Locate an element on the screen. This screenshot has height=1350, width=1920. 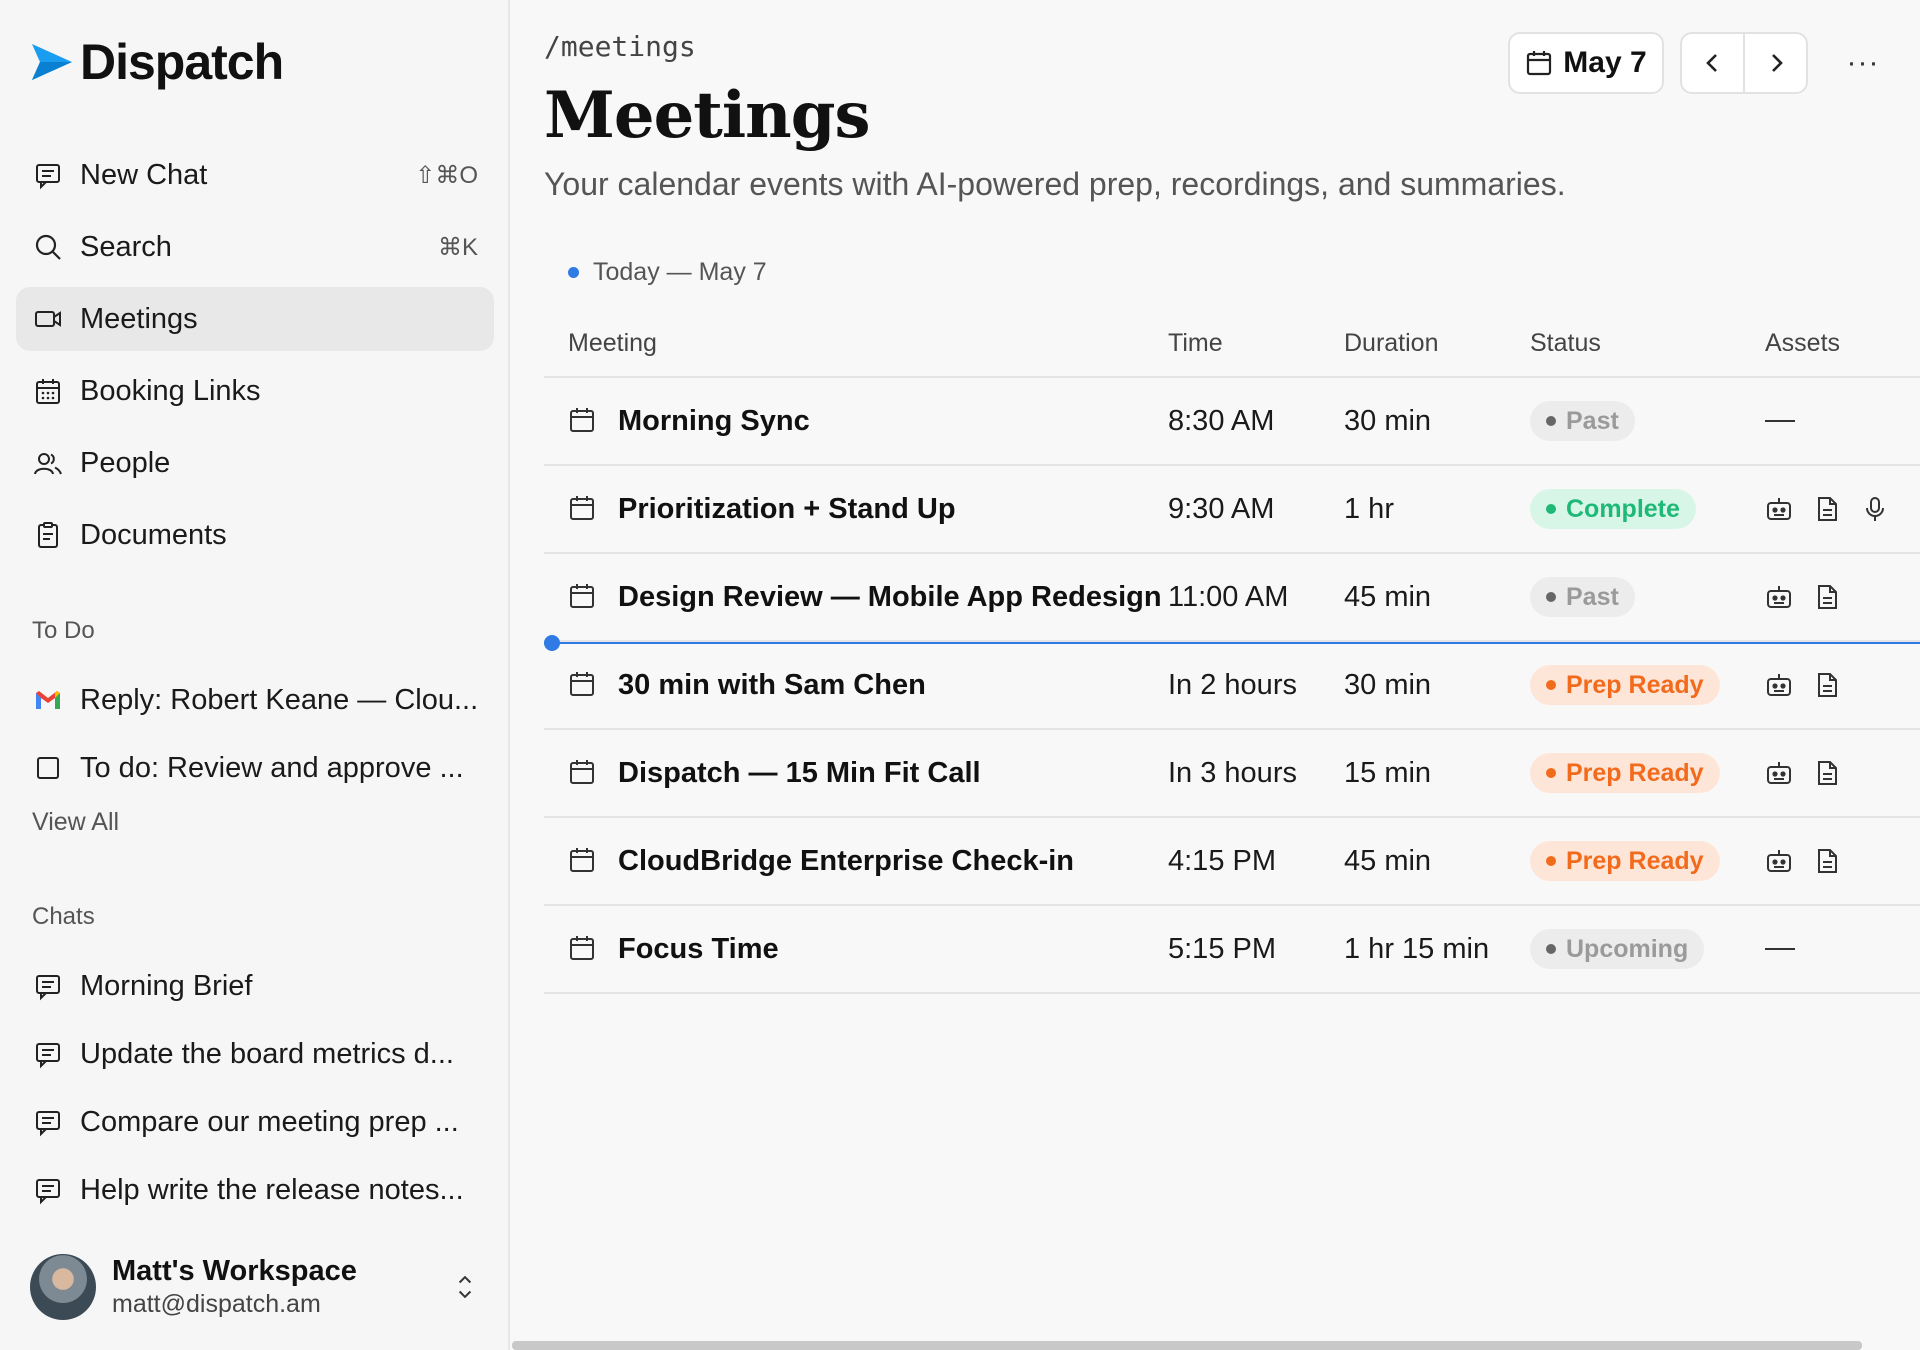
meeting-title: Focus Time is located at coordinates (698, 949).